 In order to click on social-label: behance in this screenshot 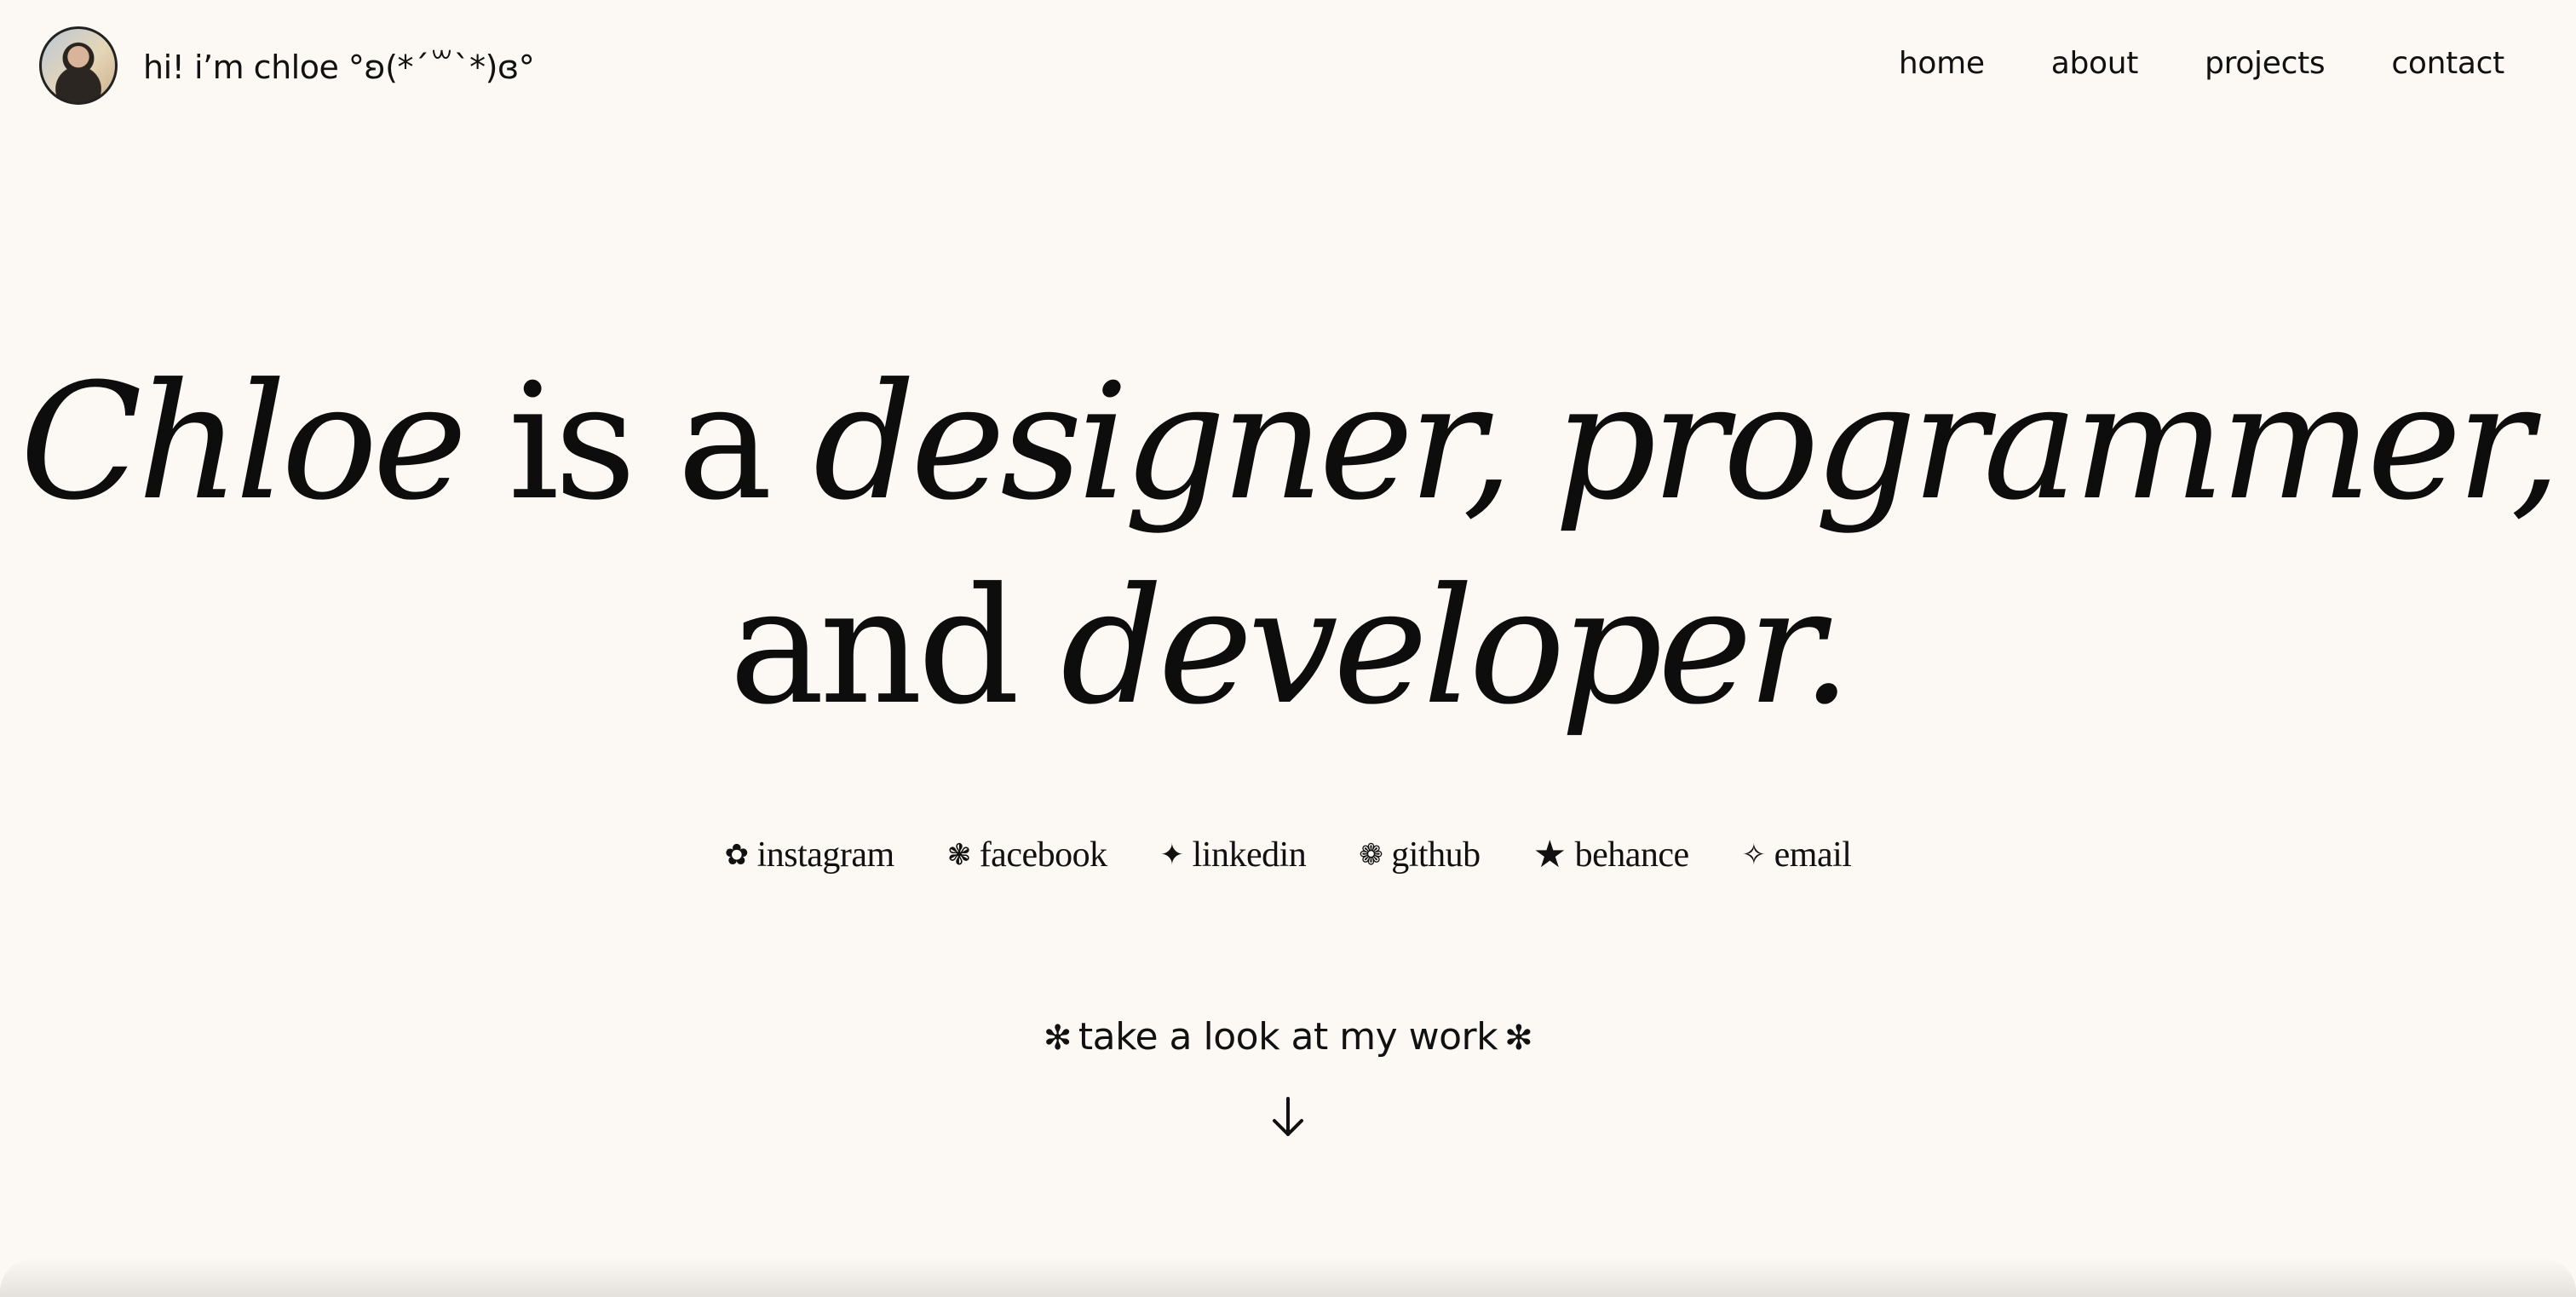, I will do `click(1632, 855)`.